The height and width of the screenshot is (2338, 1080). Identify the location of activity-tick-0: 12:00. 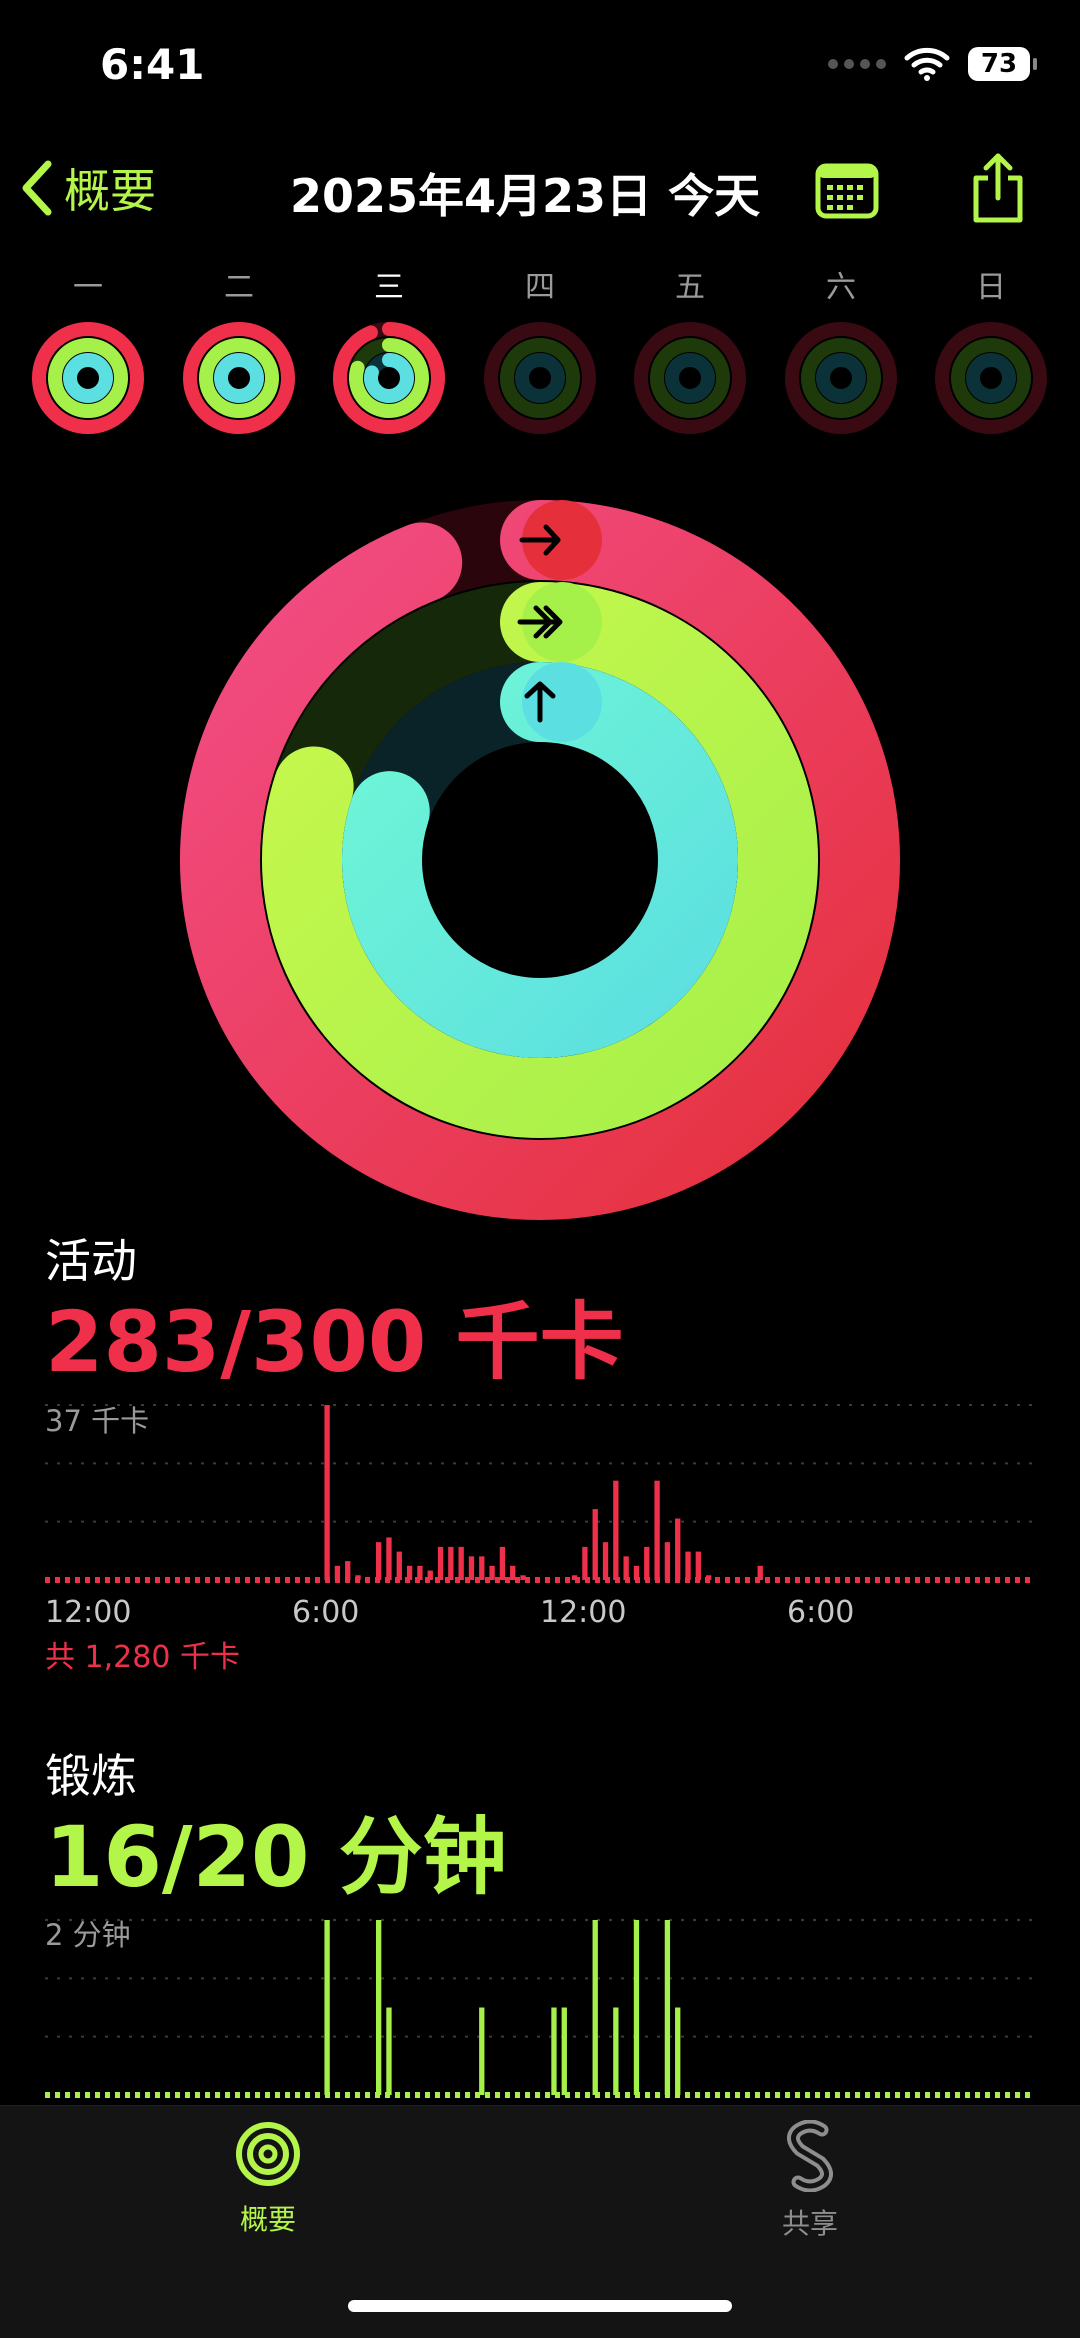
(88, 1612).